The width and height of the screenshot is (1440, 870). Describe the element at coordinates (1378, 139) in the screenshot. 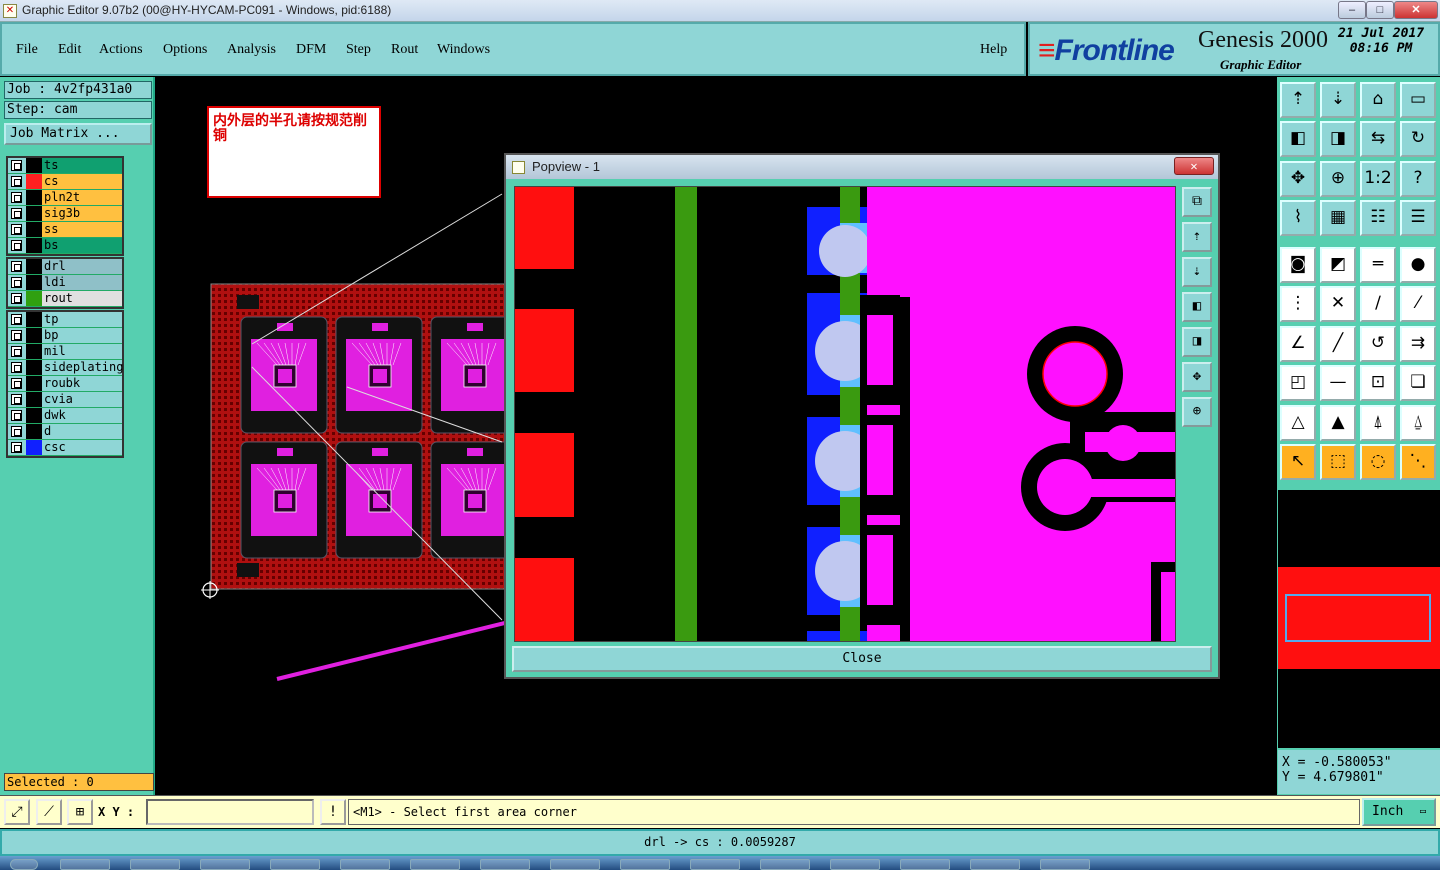

I see `mirror-icon: ⇆` at that location.